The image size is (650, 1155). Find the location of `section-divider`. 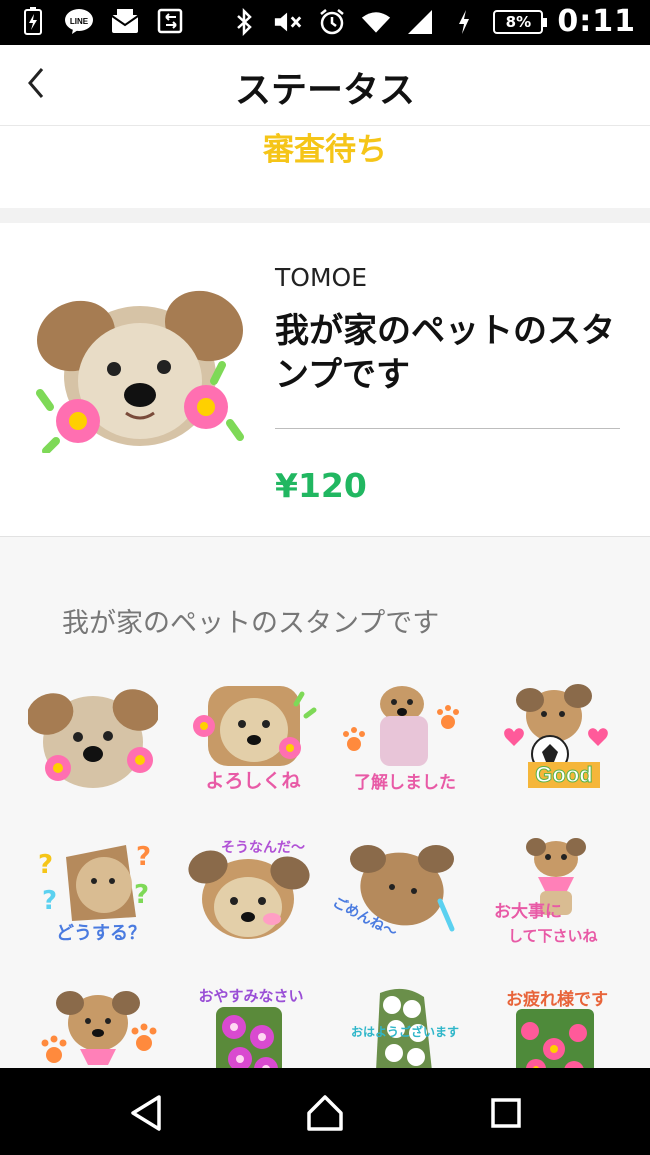

section-divider is located at coordinates (325, 215).